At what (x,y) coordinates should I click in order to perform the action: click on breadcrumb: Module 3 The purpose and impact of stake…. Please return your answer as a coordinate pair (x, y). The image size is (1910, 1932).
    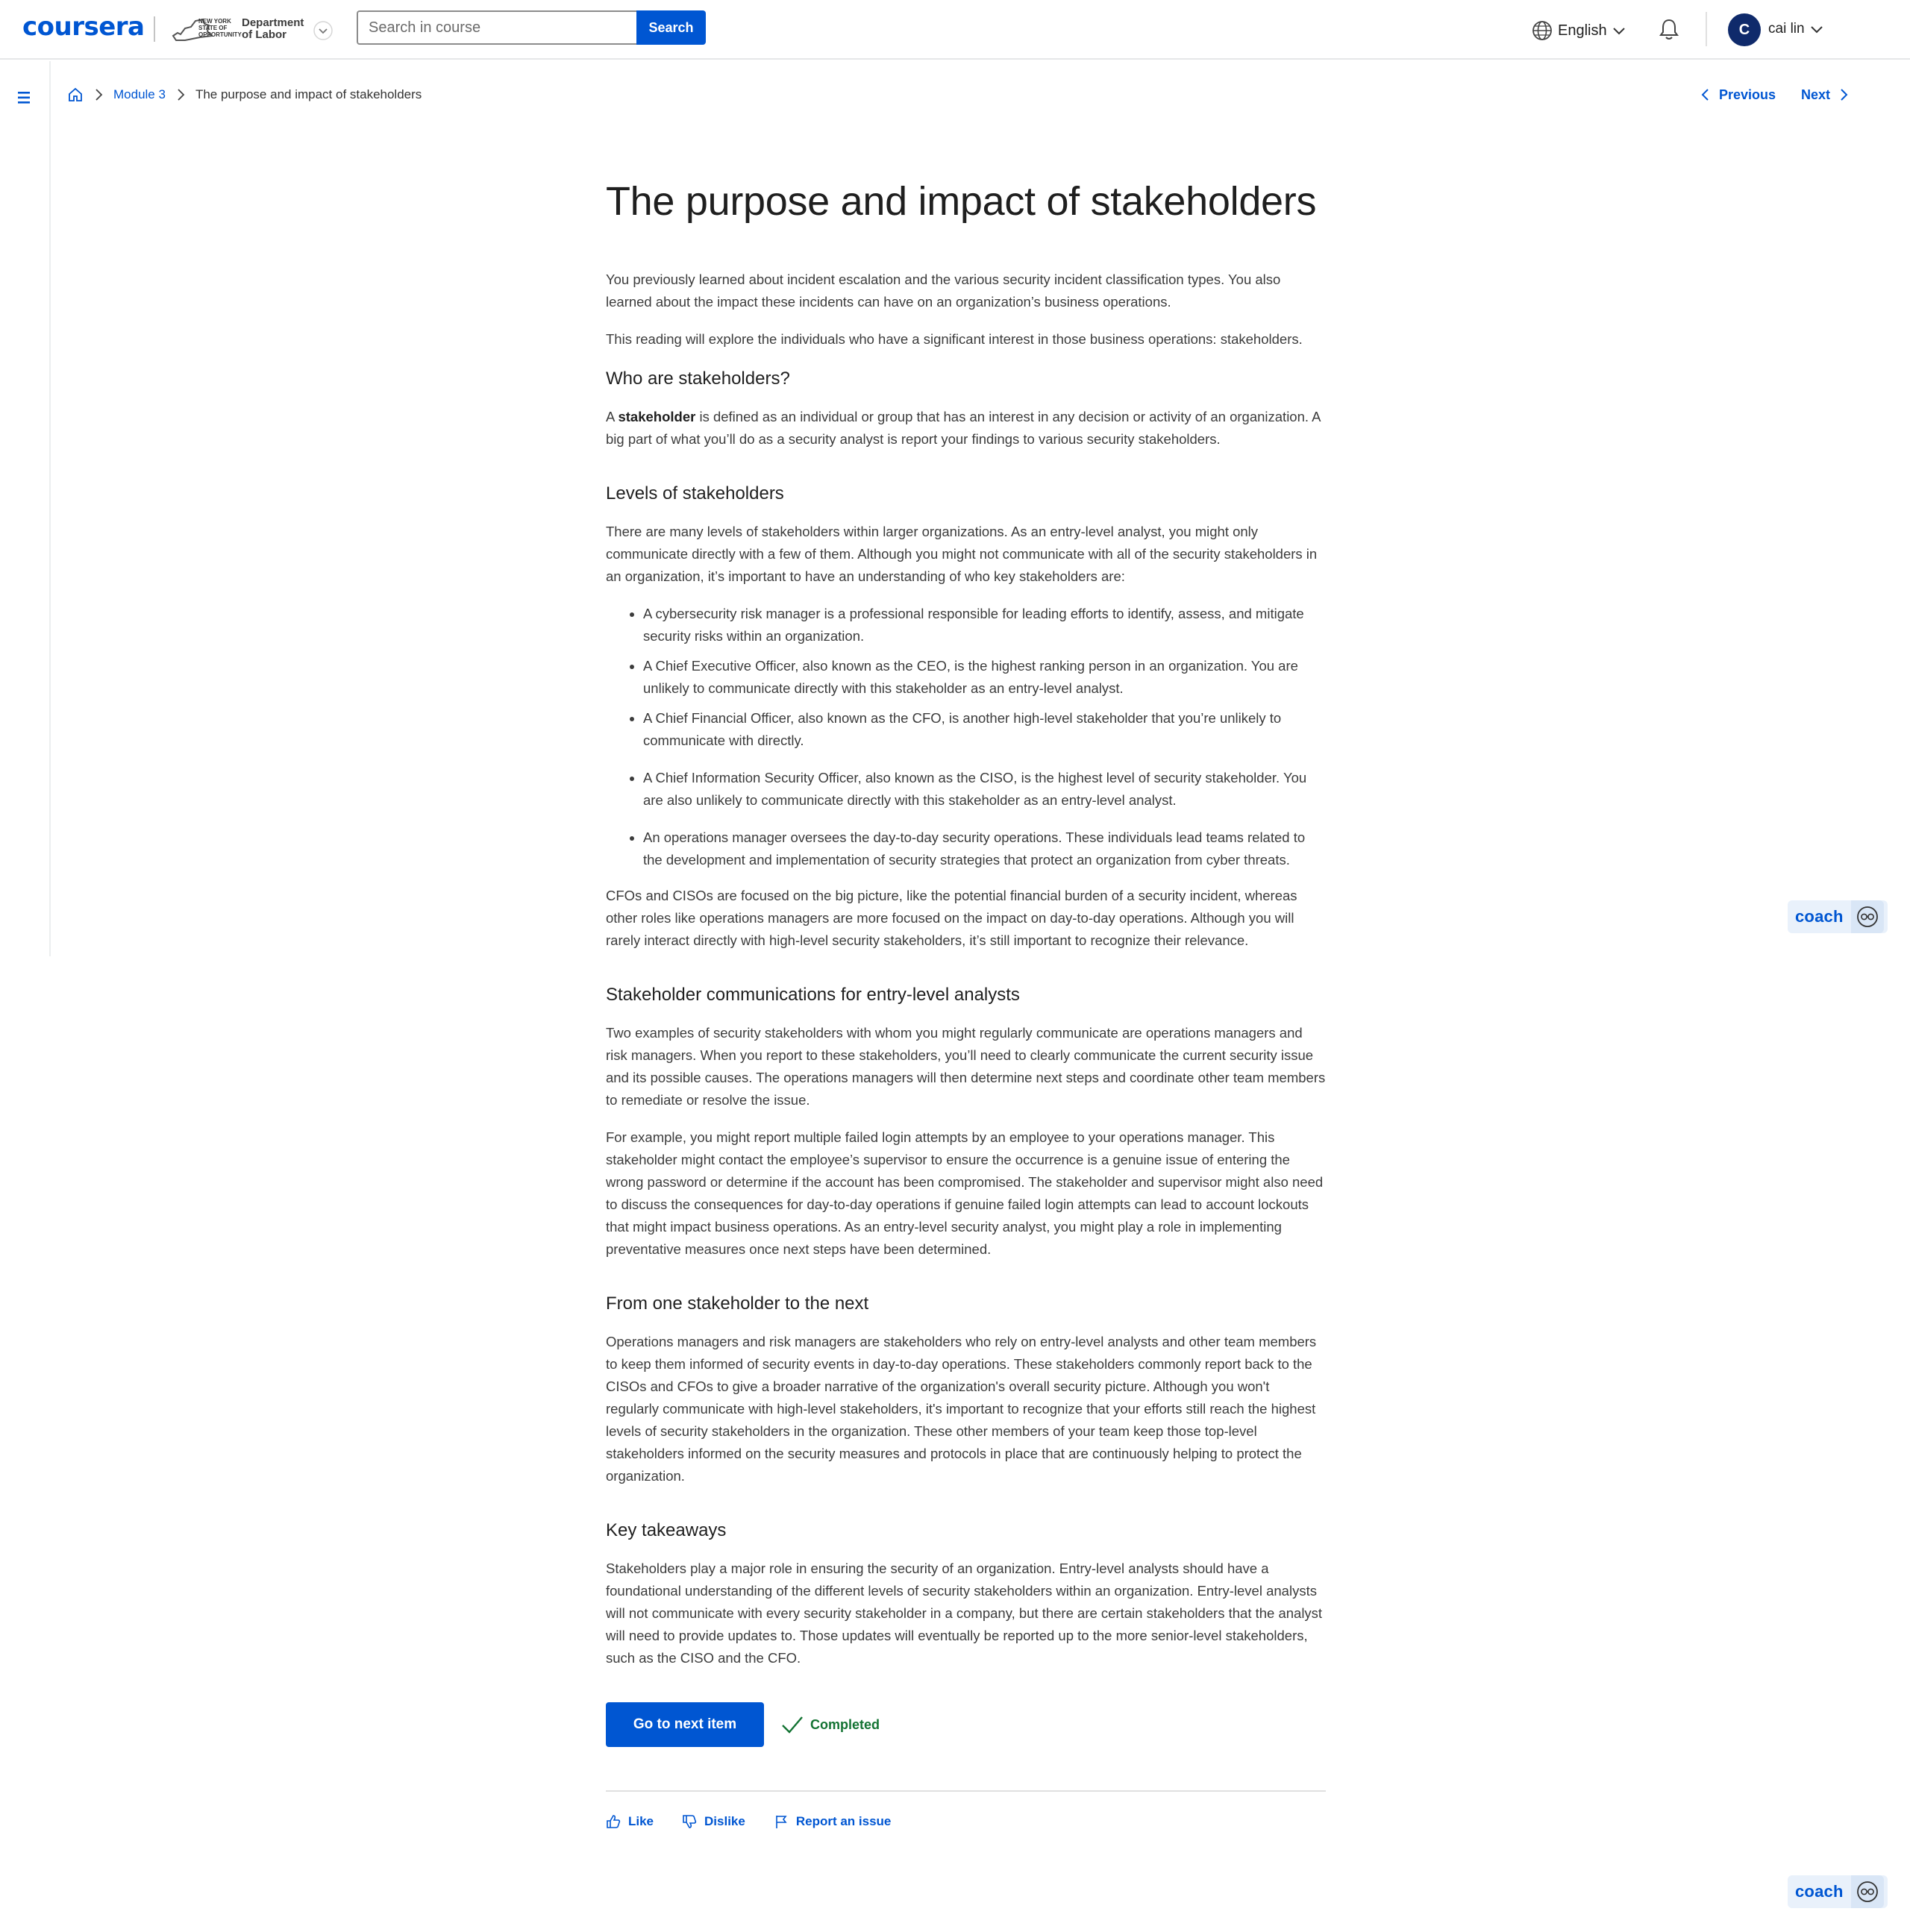
    Looking at the image, I should click on (245, 95).